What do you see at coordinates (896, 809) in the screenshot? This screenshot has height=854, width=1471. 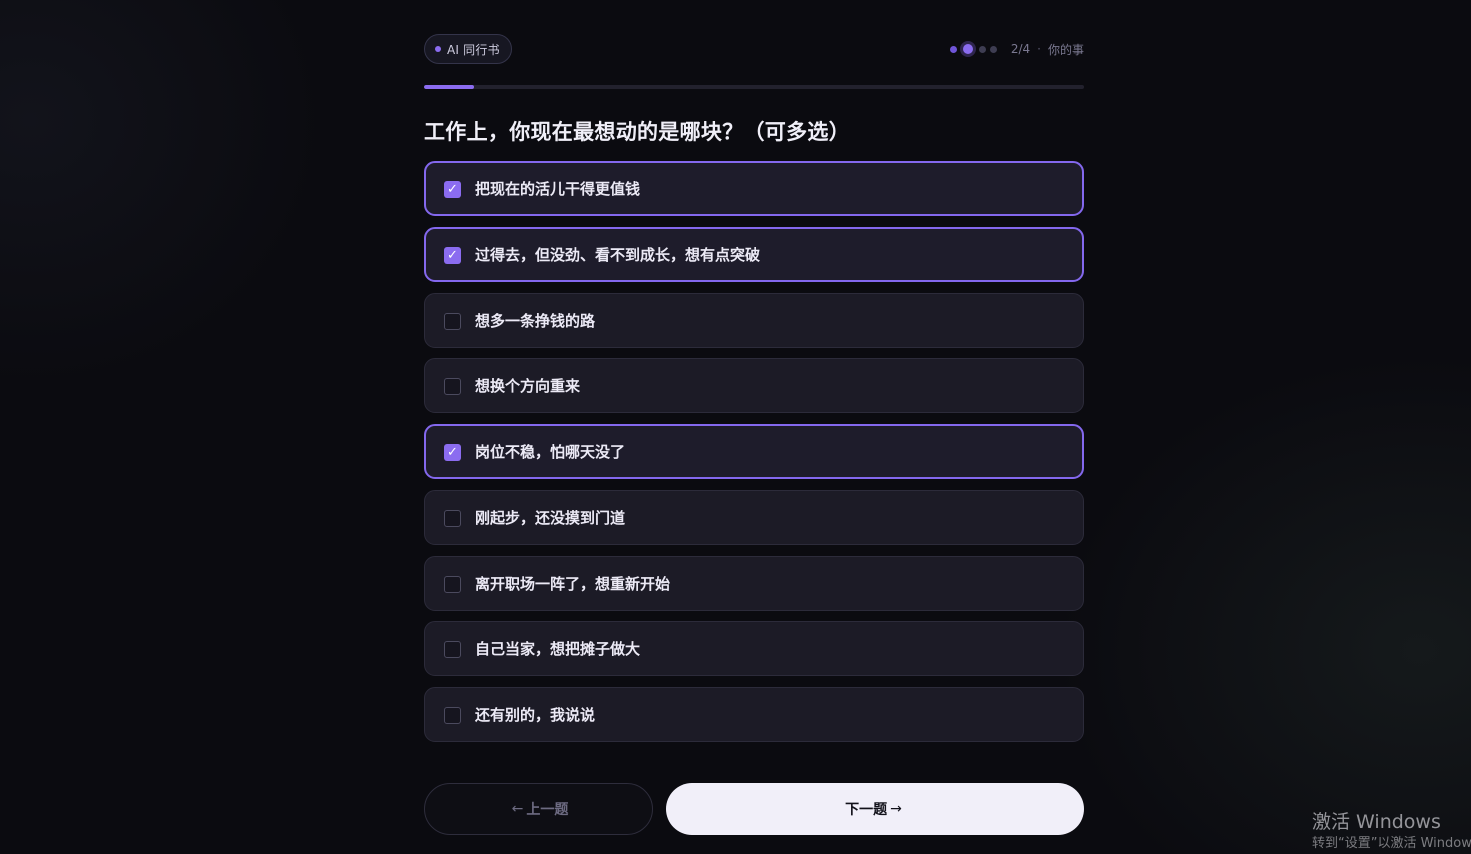 I see `arrow-right-icon: →` at bounding box center [896, 809].